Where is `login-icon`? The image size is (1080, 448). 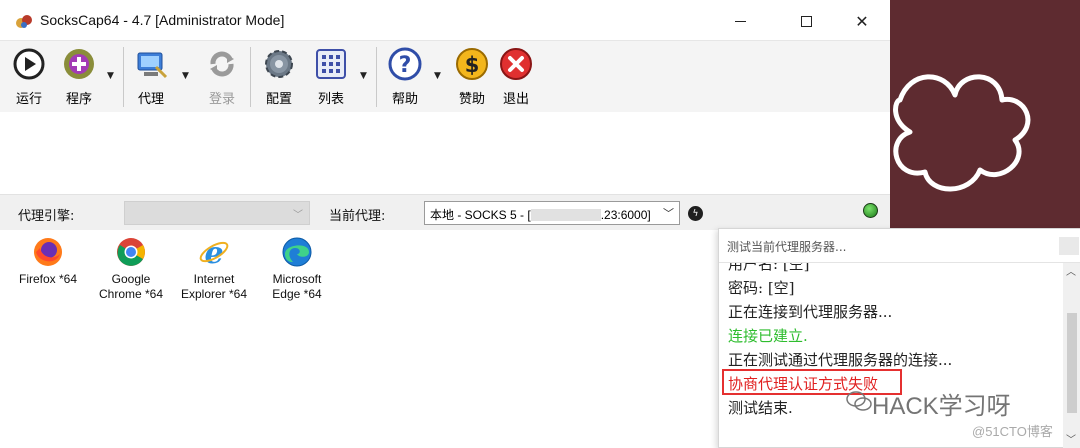
login-icon is located at coordinates (222, 64).